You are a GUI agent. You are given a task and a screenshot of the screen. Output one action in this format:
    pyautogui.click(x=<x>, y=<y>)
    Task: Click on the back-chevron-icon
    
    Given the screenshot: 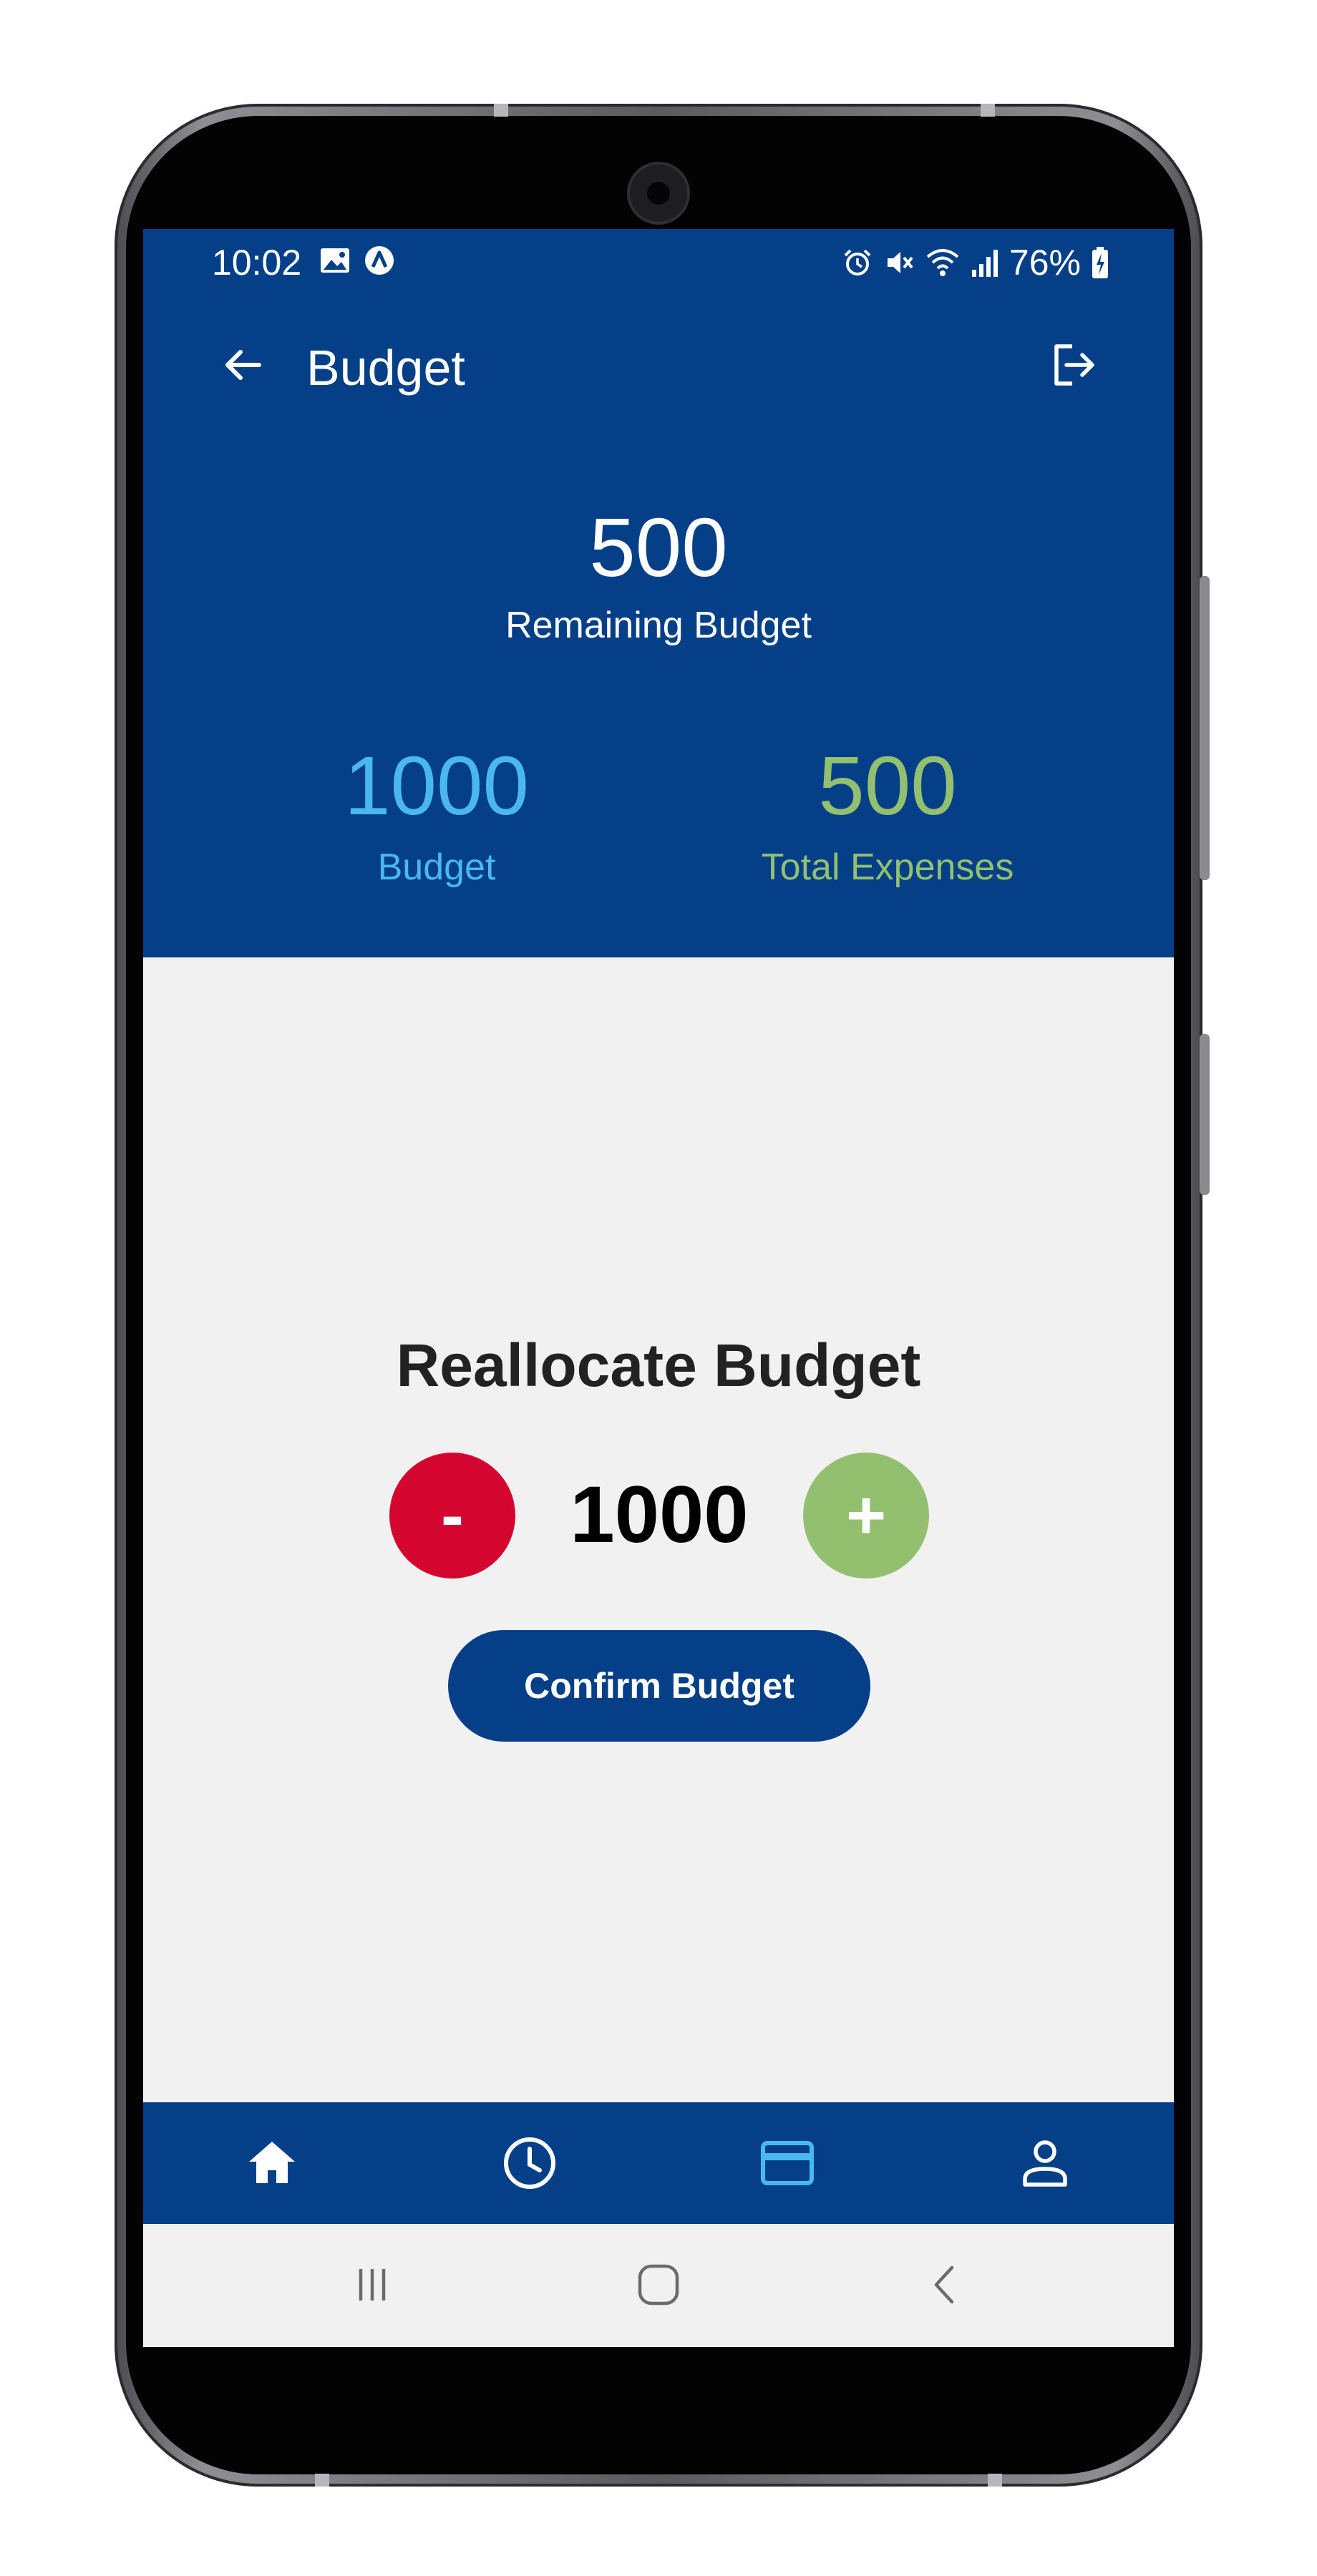 What is the action you would take?
    pyautogui.click(x=944, y=2284)
    